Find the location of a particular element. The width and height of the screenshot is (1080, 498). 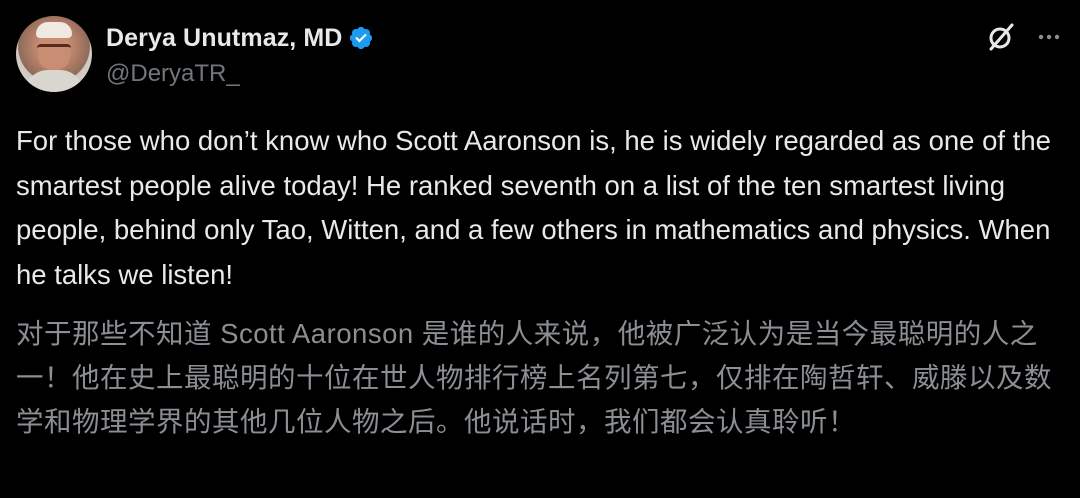

avatar-glasses is located at coordinates (54, 49).